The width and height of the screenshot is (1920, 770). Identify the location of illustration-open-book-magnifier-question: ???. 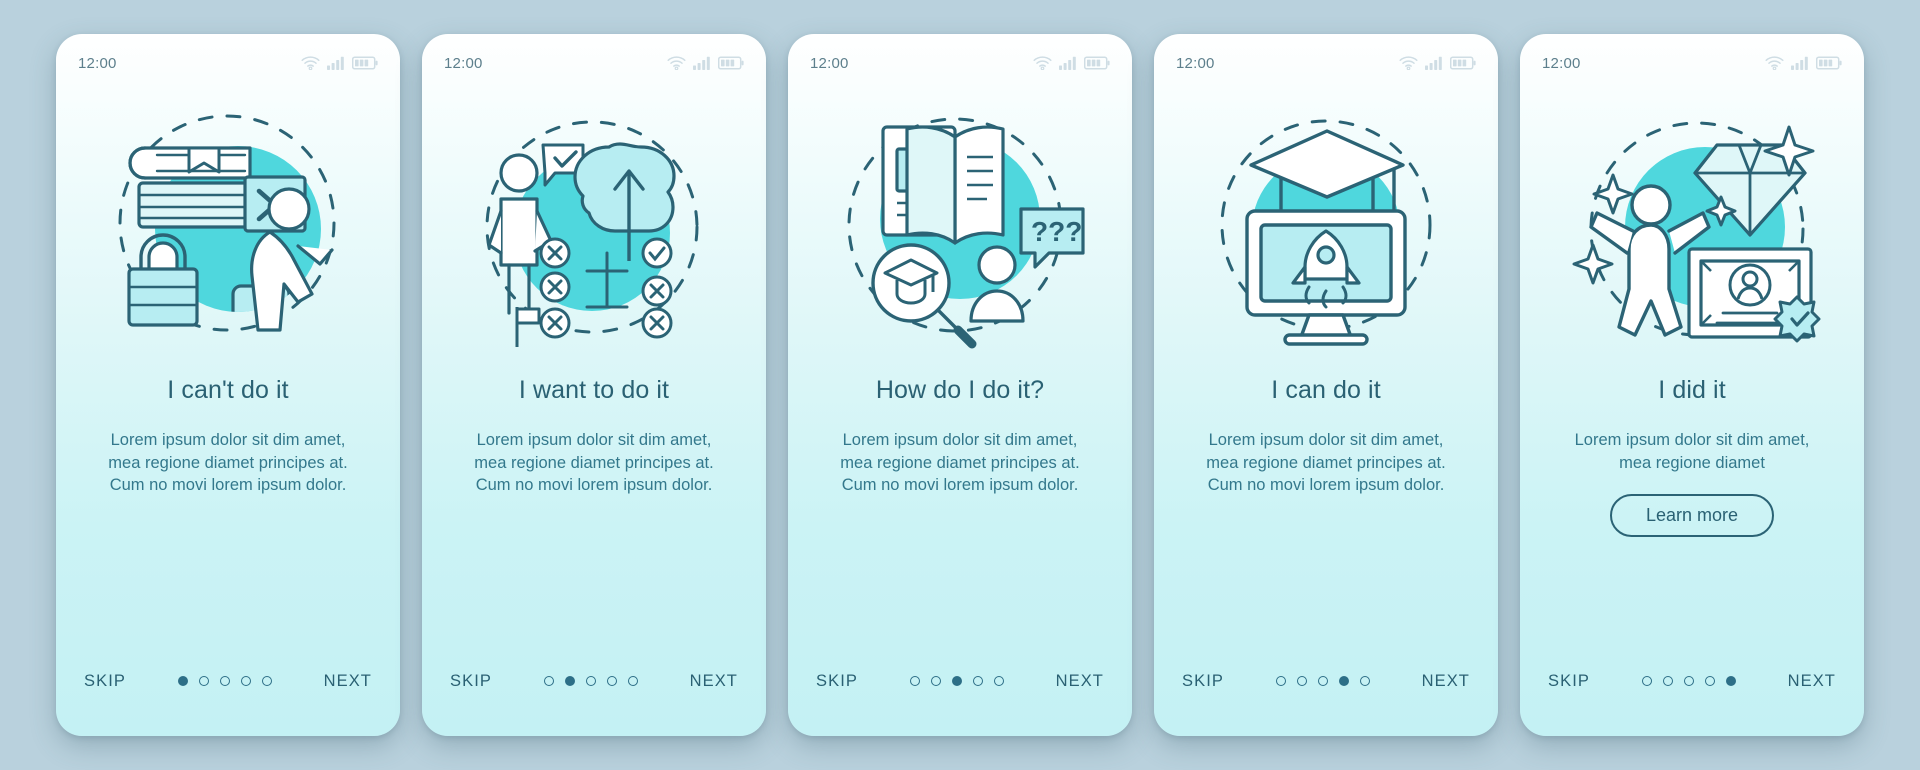
(960, 226).